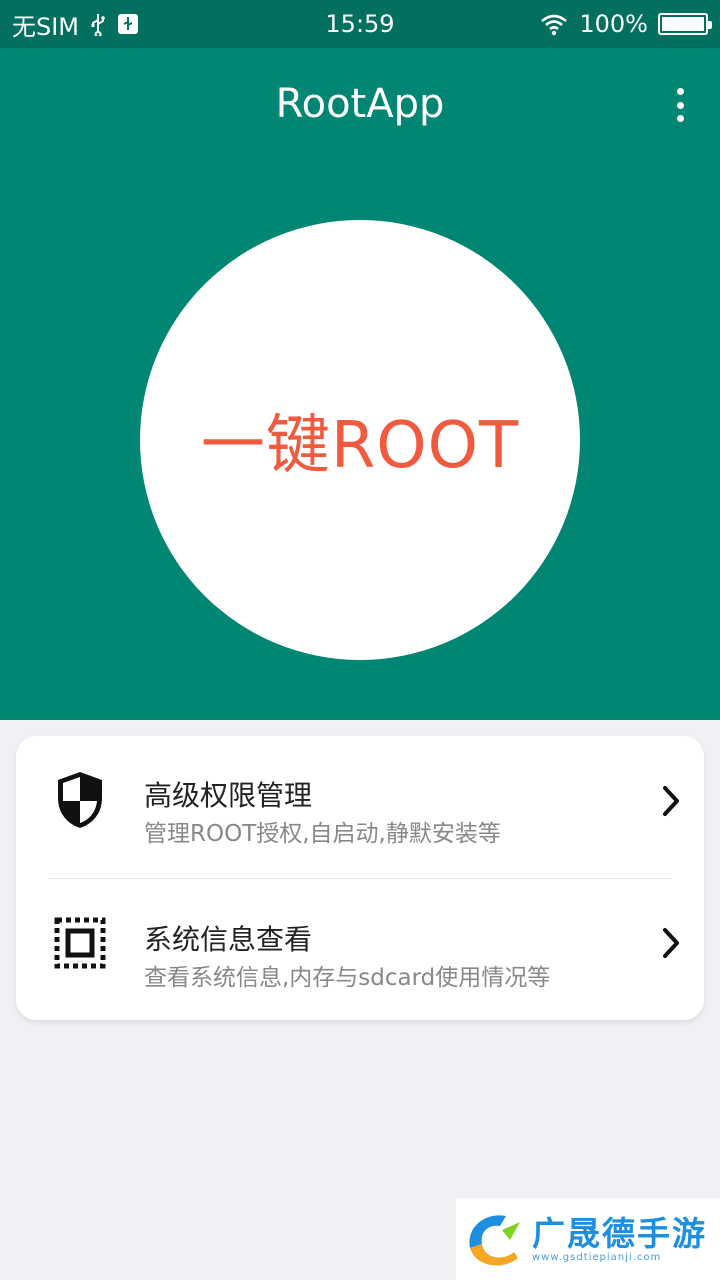  I want to click on status-right: 100%, so click(625, 24).